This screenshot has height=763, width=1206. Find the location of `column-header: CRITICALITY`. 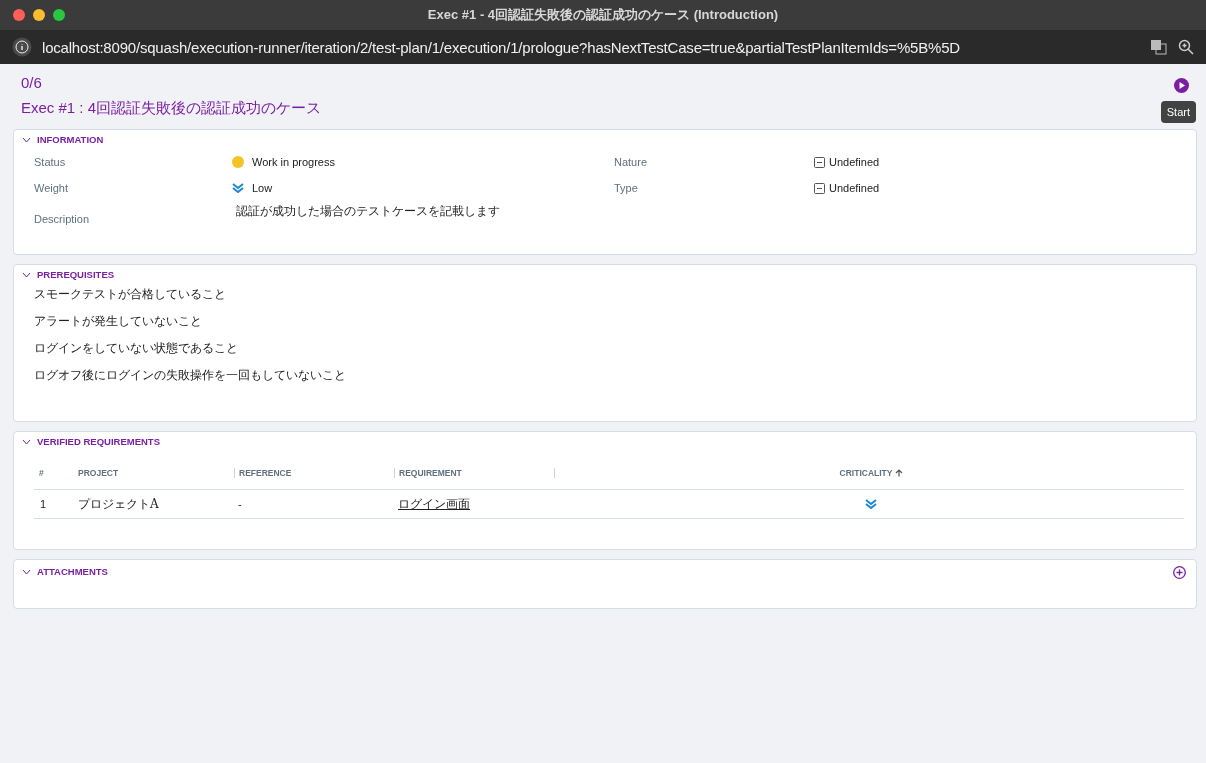

column-header: CRITICALITY is located at coordinates (869, 473).